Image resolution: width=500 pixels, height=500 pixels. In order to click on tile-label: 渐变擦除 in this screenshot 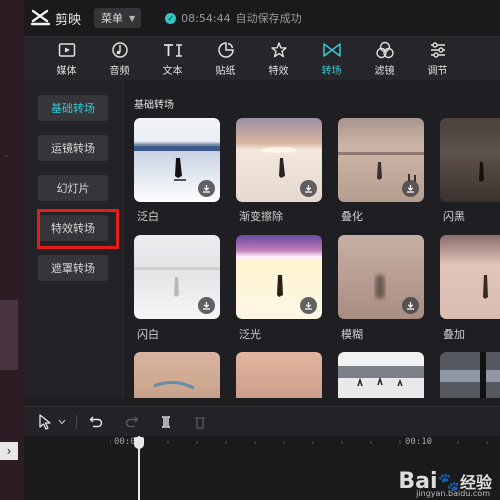, I will do `click(261, 216)`.